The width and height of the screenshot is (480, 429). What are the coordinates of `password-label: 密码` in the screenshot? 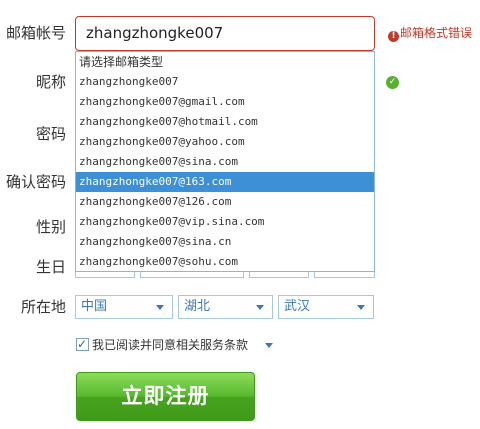 It's located at (50, 134).